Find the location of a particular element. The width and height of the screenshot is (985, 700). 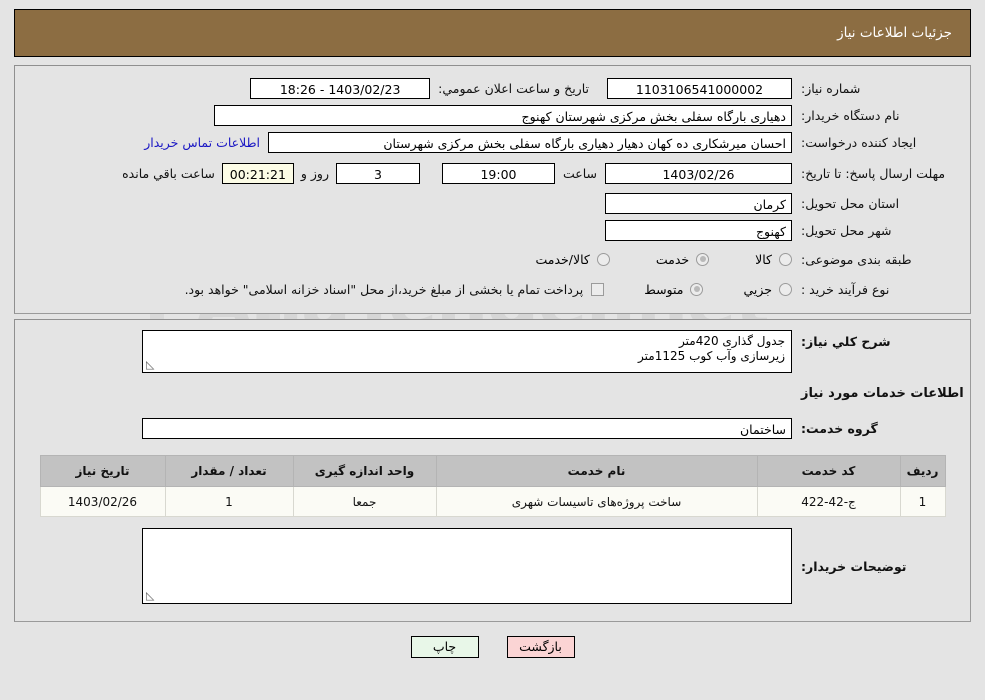

print-button: چاپ is located at coordinates (444, 647).